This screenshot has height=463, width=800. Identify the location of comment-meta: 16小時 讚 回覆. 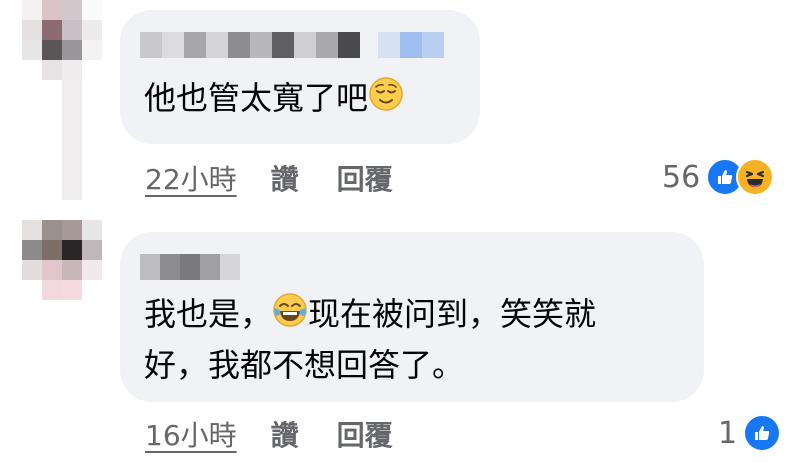
(288, 434).